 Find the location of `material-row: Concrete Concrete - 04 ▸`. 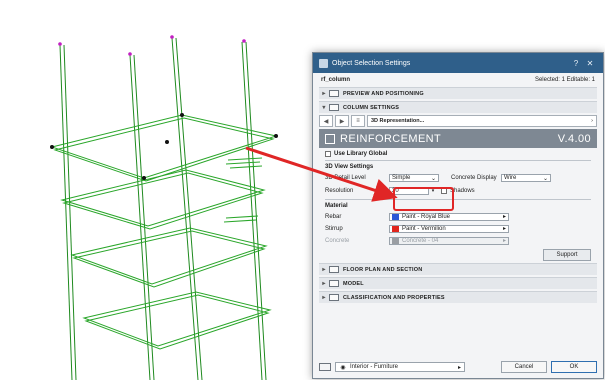

material-row: Concrete Concrete - 04 ▸ is located at coordinates (458, 240).